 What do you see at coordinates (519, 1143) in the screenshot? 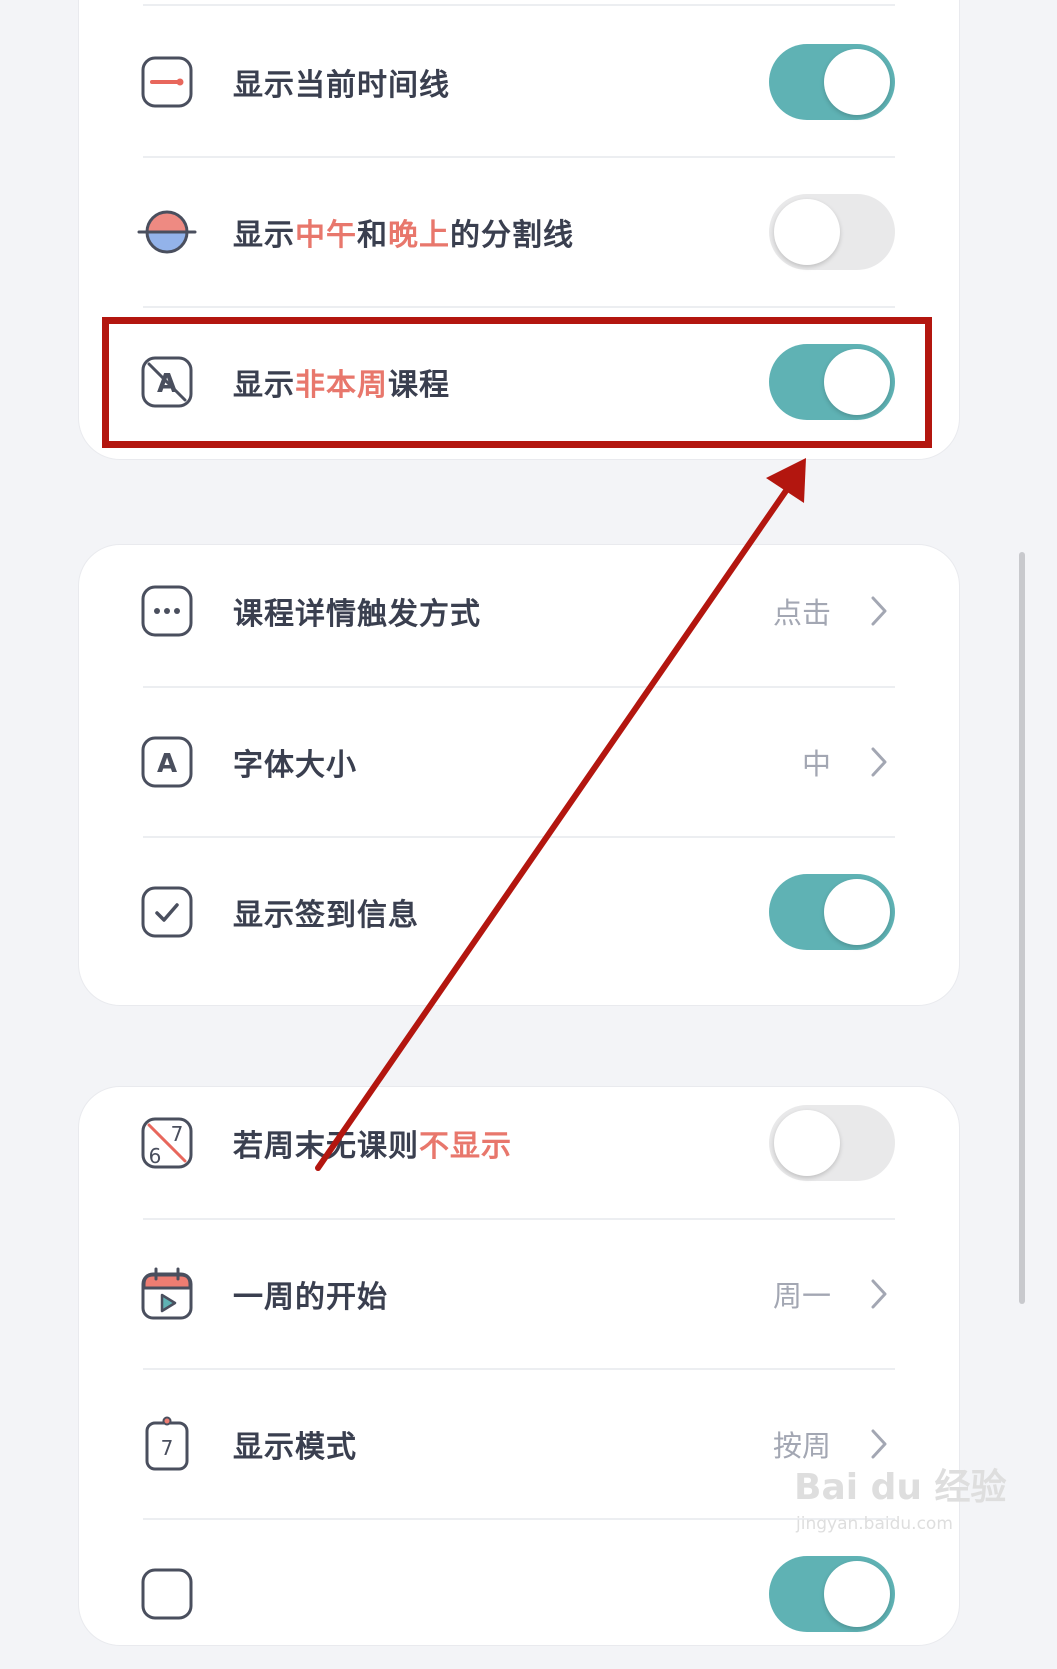
I see `row-weekend-hide: 6 7 若周末无课则不显示` at bounding box center [519, 1143].